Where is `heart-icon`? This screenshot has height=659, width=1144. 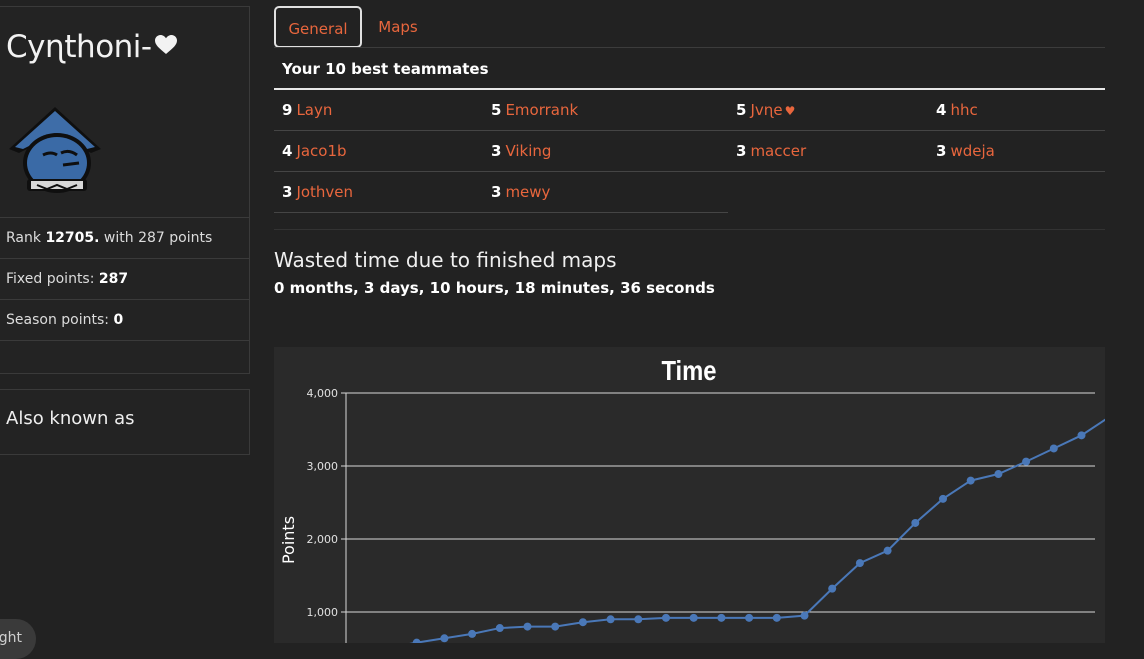
heart-icon is located at coordinates (165, 44).